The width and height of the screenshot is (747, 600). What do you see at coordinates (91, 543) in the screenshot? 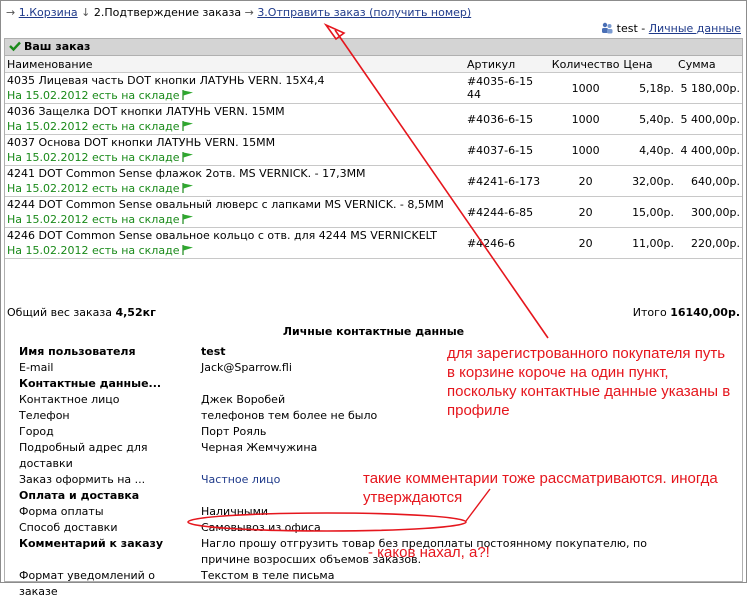
I see `contact-label: Комментарий к заказу` at bounding box center [91, 543].